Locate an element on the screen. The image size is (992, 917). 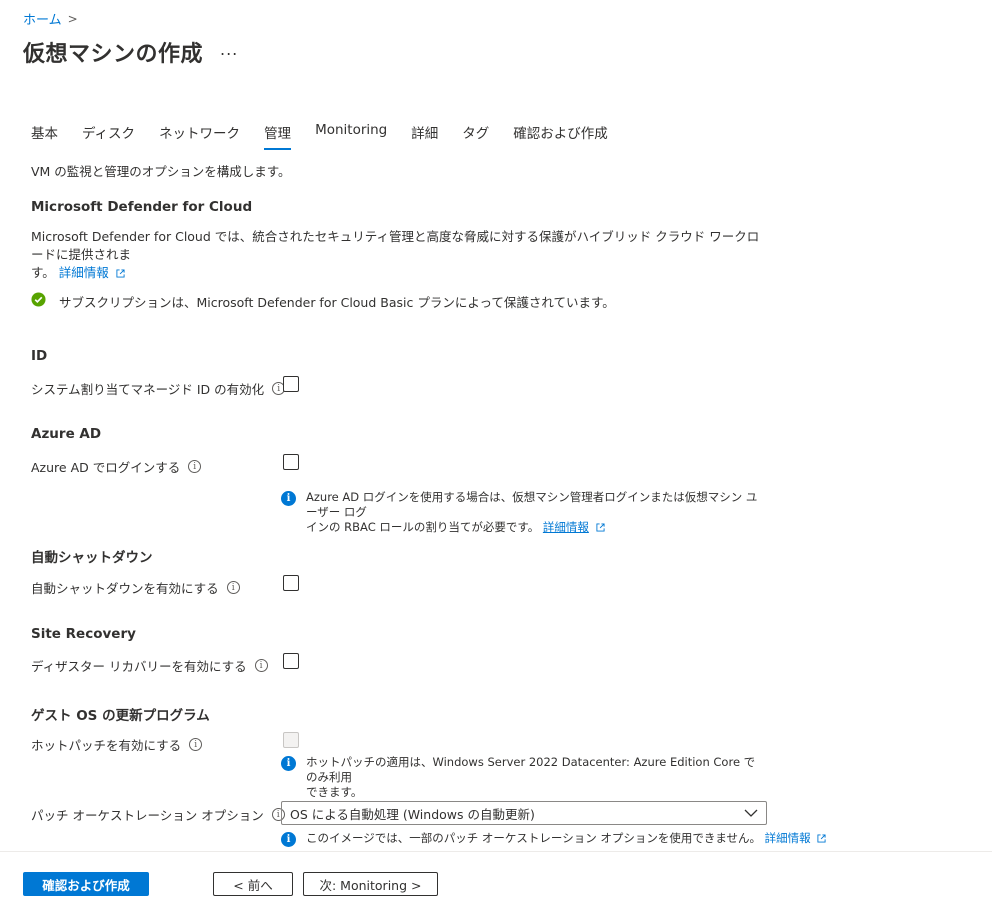
azure-ad-heading: Azure AD is located at coordinates (66, 434).